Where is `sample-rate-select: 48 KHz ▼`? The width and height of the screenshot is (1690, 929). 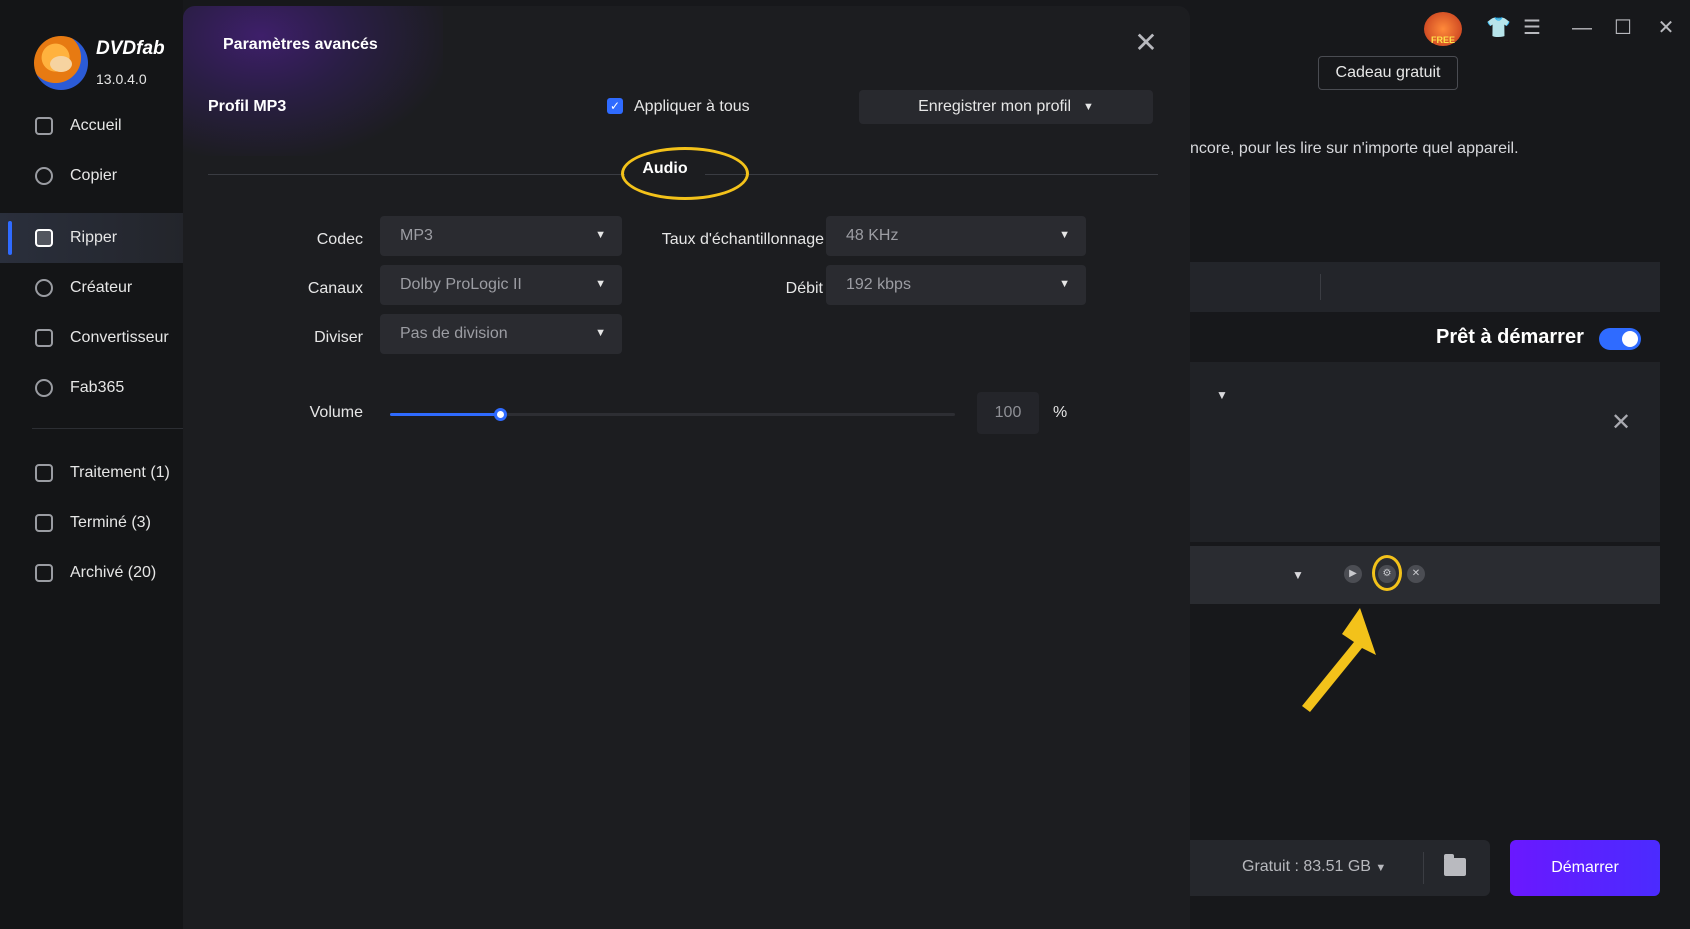
sample-rate-select: 48 KHz ▼ is located at coordinates (956, 236).